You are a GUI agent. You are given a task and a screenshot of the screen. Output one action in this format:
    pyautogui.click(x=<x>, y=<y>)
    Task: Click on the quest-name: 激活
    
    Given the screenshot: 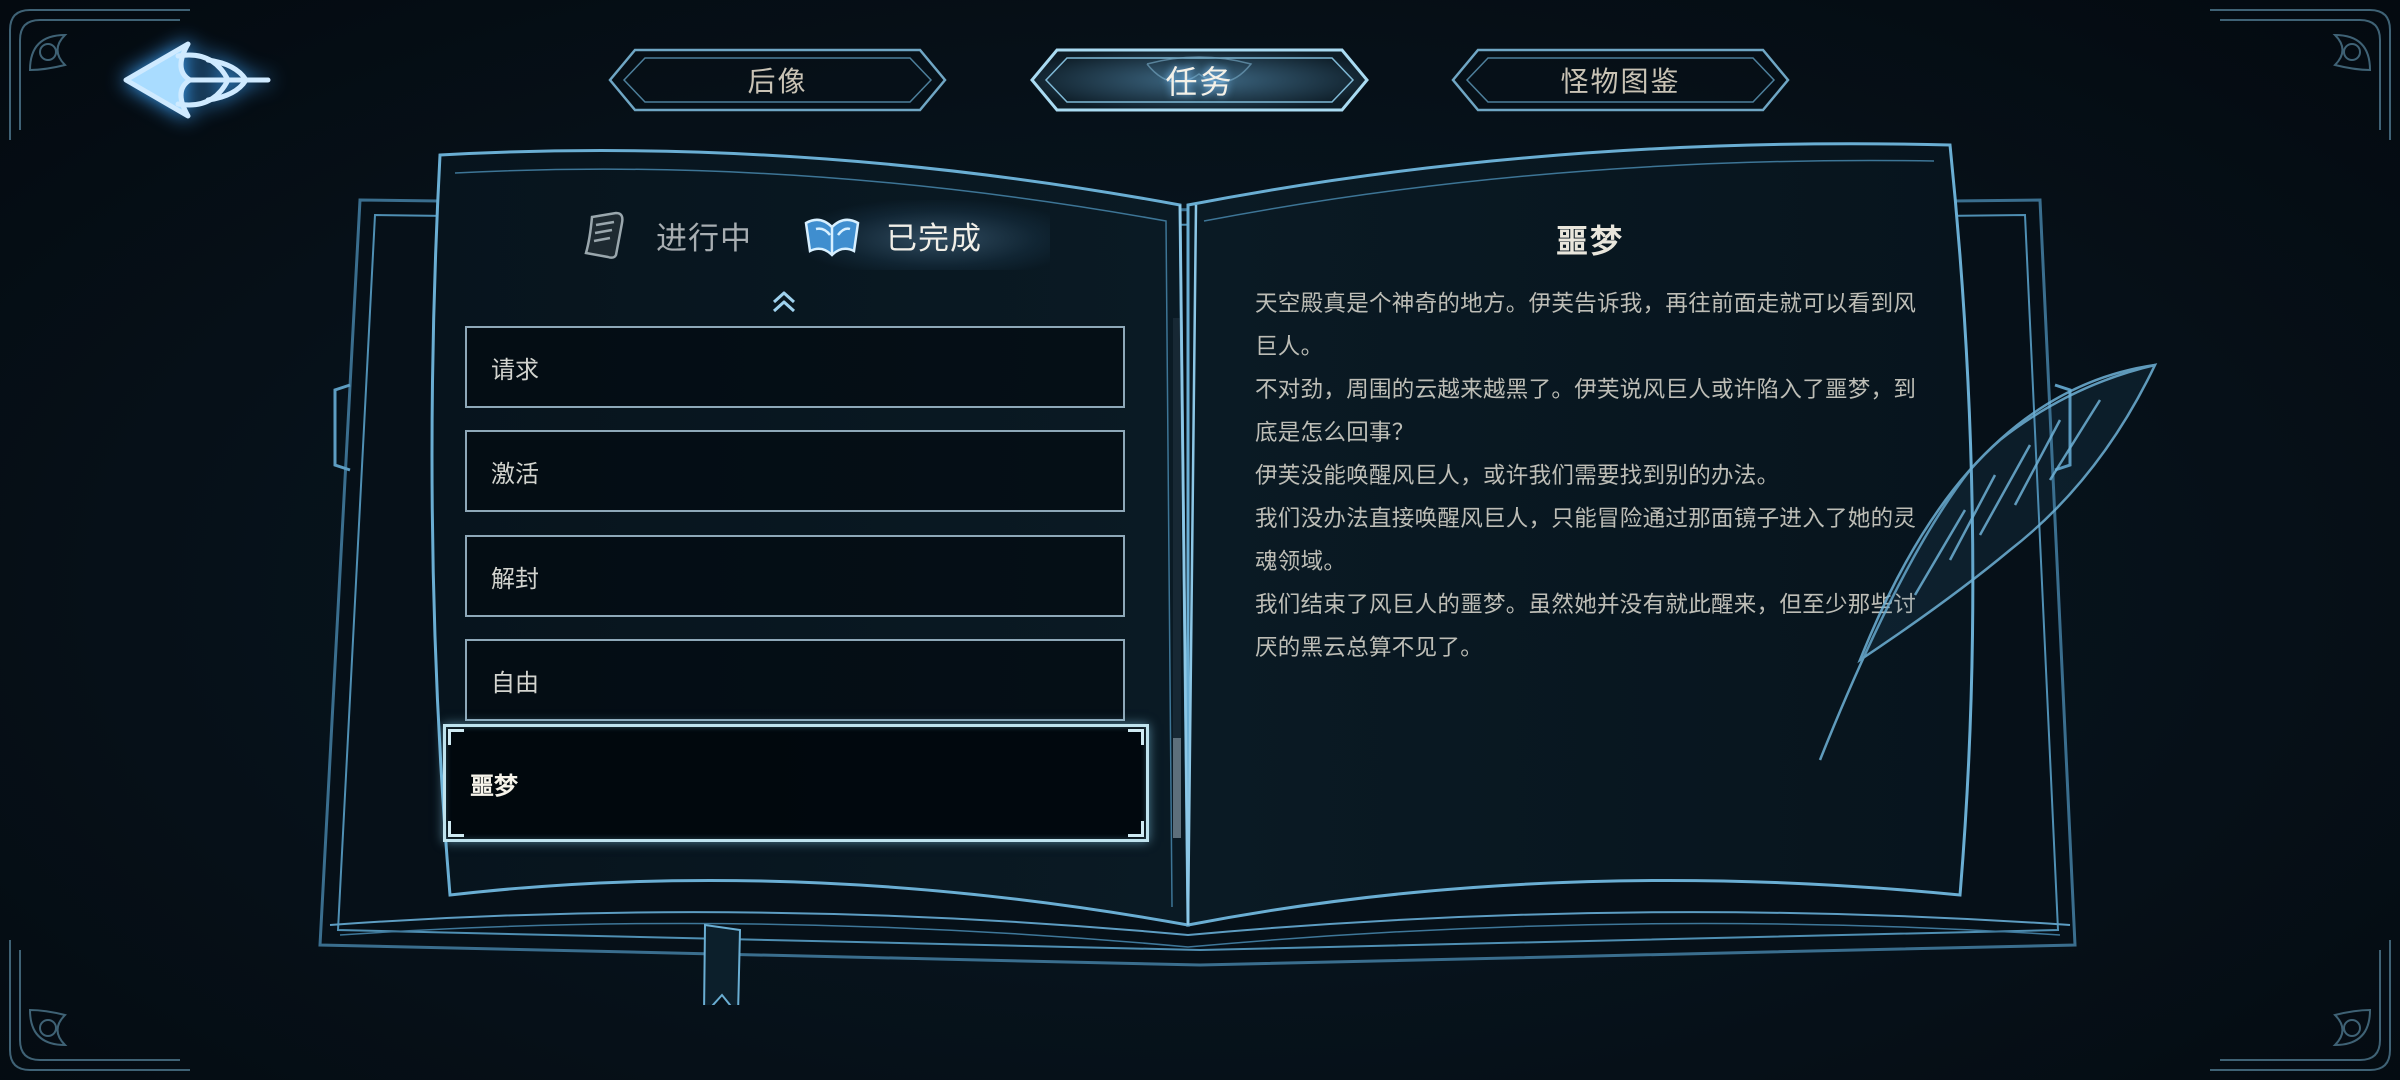 What is the action you would take?
    pyautogui.click(x=515, y=473)
    